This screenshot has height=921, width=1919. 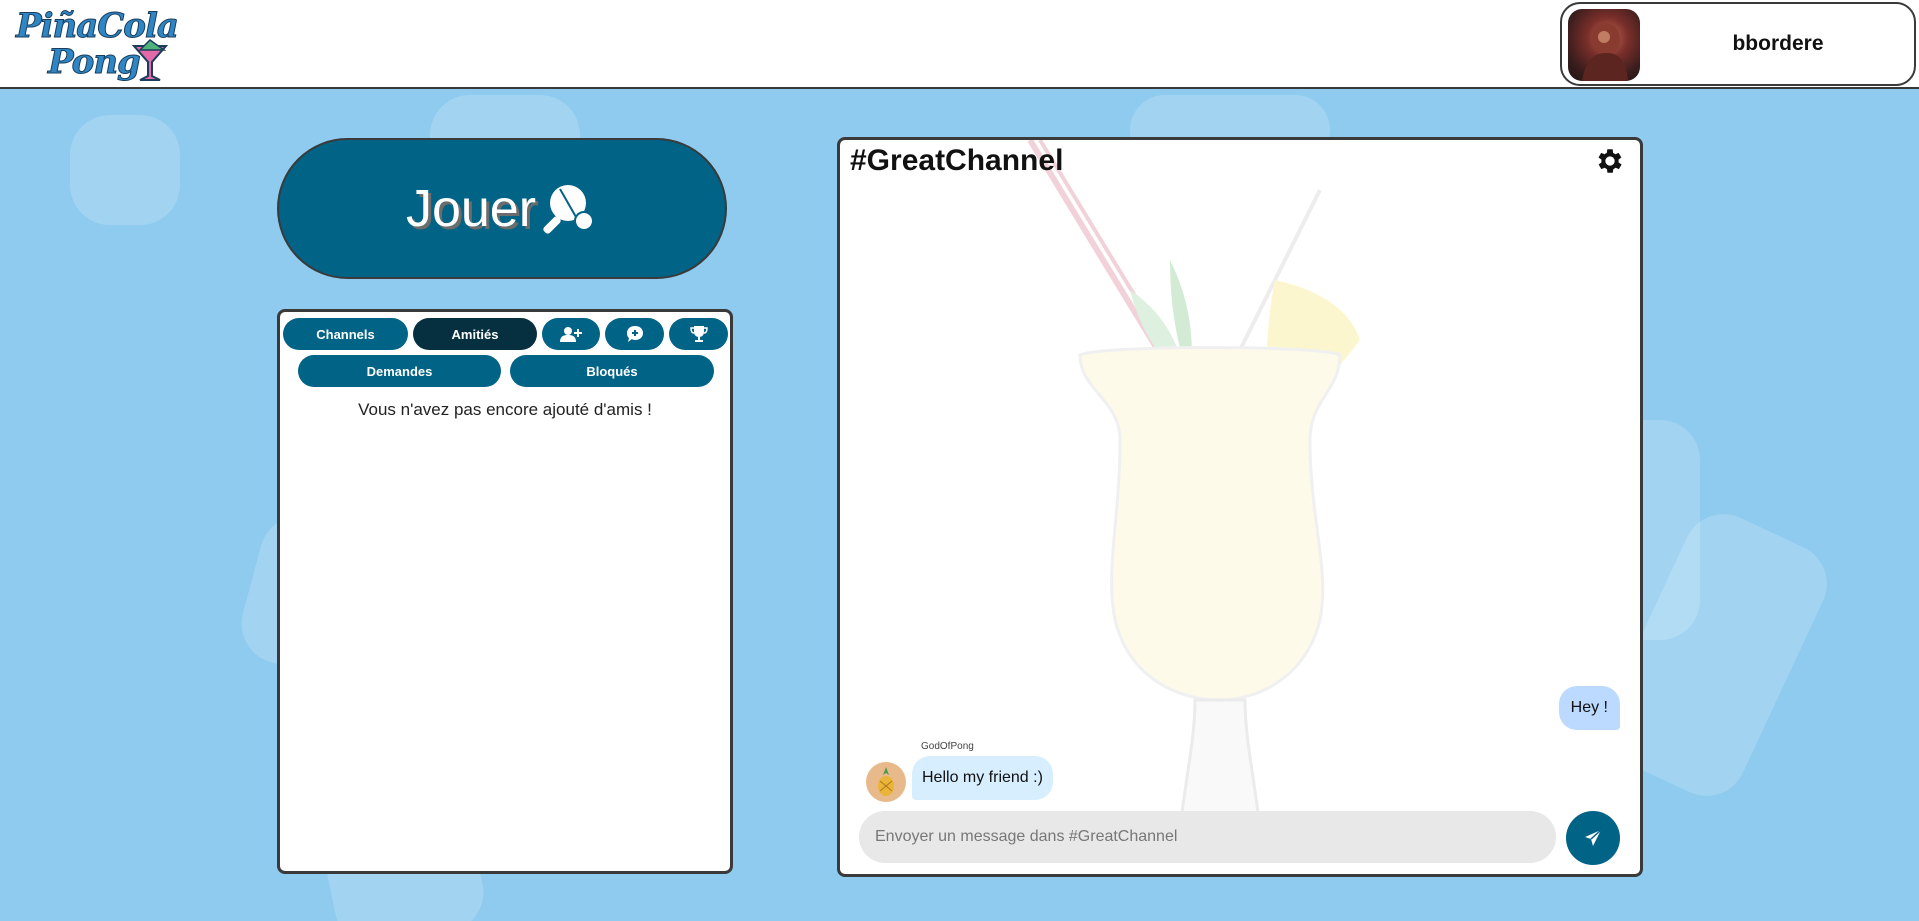 I want to click on cocktail-glass-icon, so click(x=150, y=60).